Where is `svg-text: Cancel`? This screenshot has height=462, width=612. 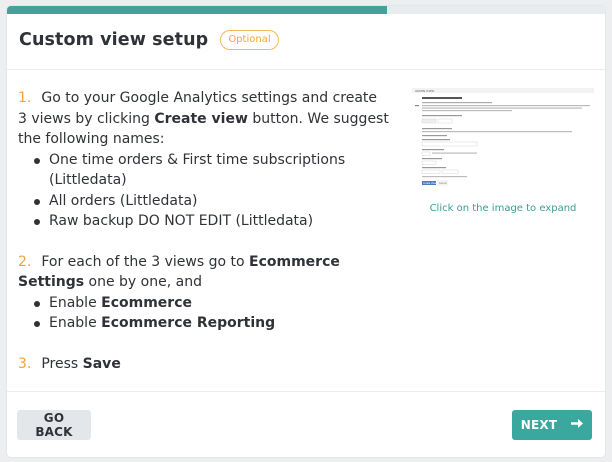 svg-text: Cancel is located at coordinates (443, 183).